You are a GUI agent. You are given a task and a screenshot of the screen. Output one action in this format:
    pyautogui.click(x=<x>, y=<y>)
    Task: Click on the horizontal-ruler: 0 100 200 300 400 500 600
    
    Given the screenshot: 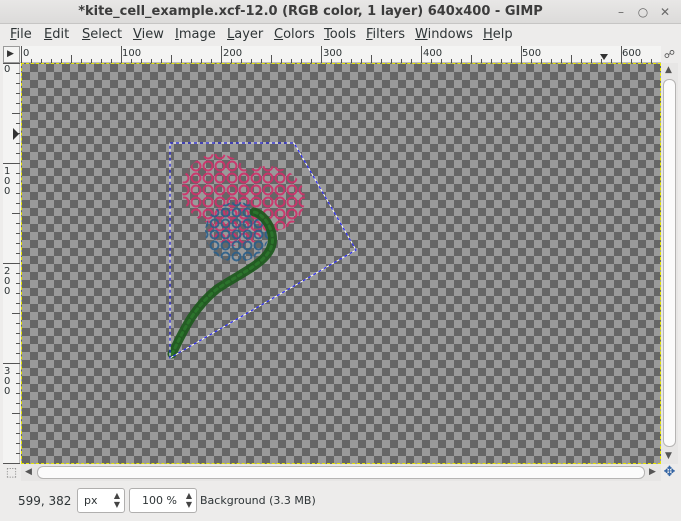 What is the action you would take?
    pyautogui.click(x=341, y=54)
    